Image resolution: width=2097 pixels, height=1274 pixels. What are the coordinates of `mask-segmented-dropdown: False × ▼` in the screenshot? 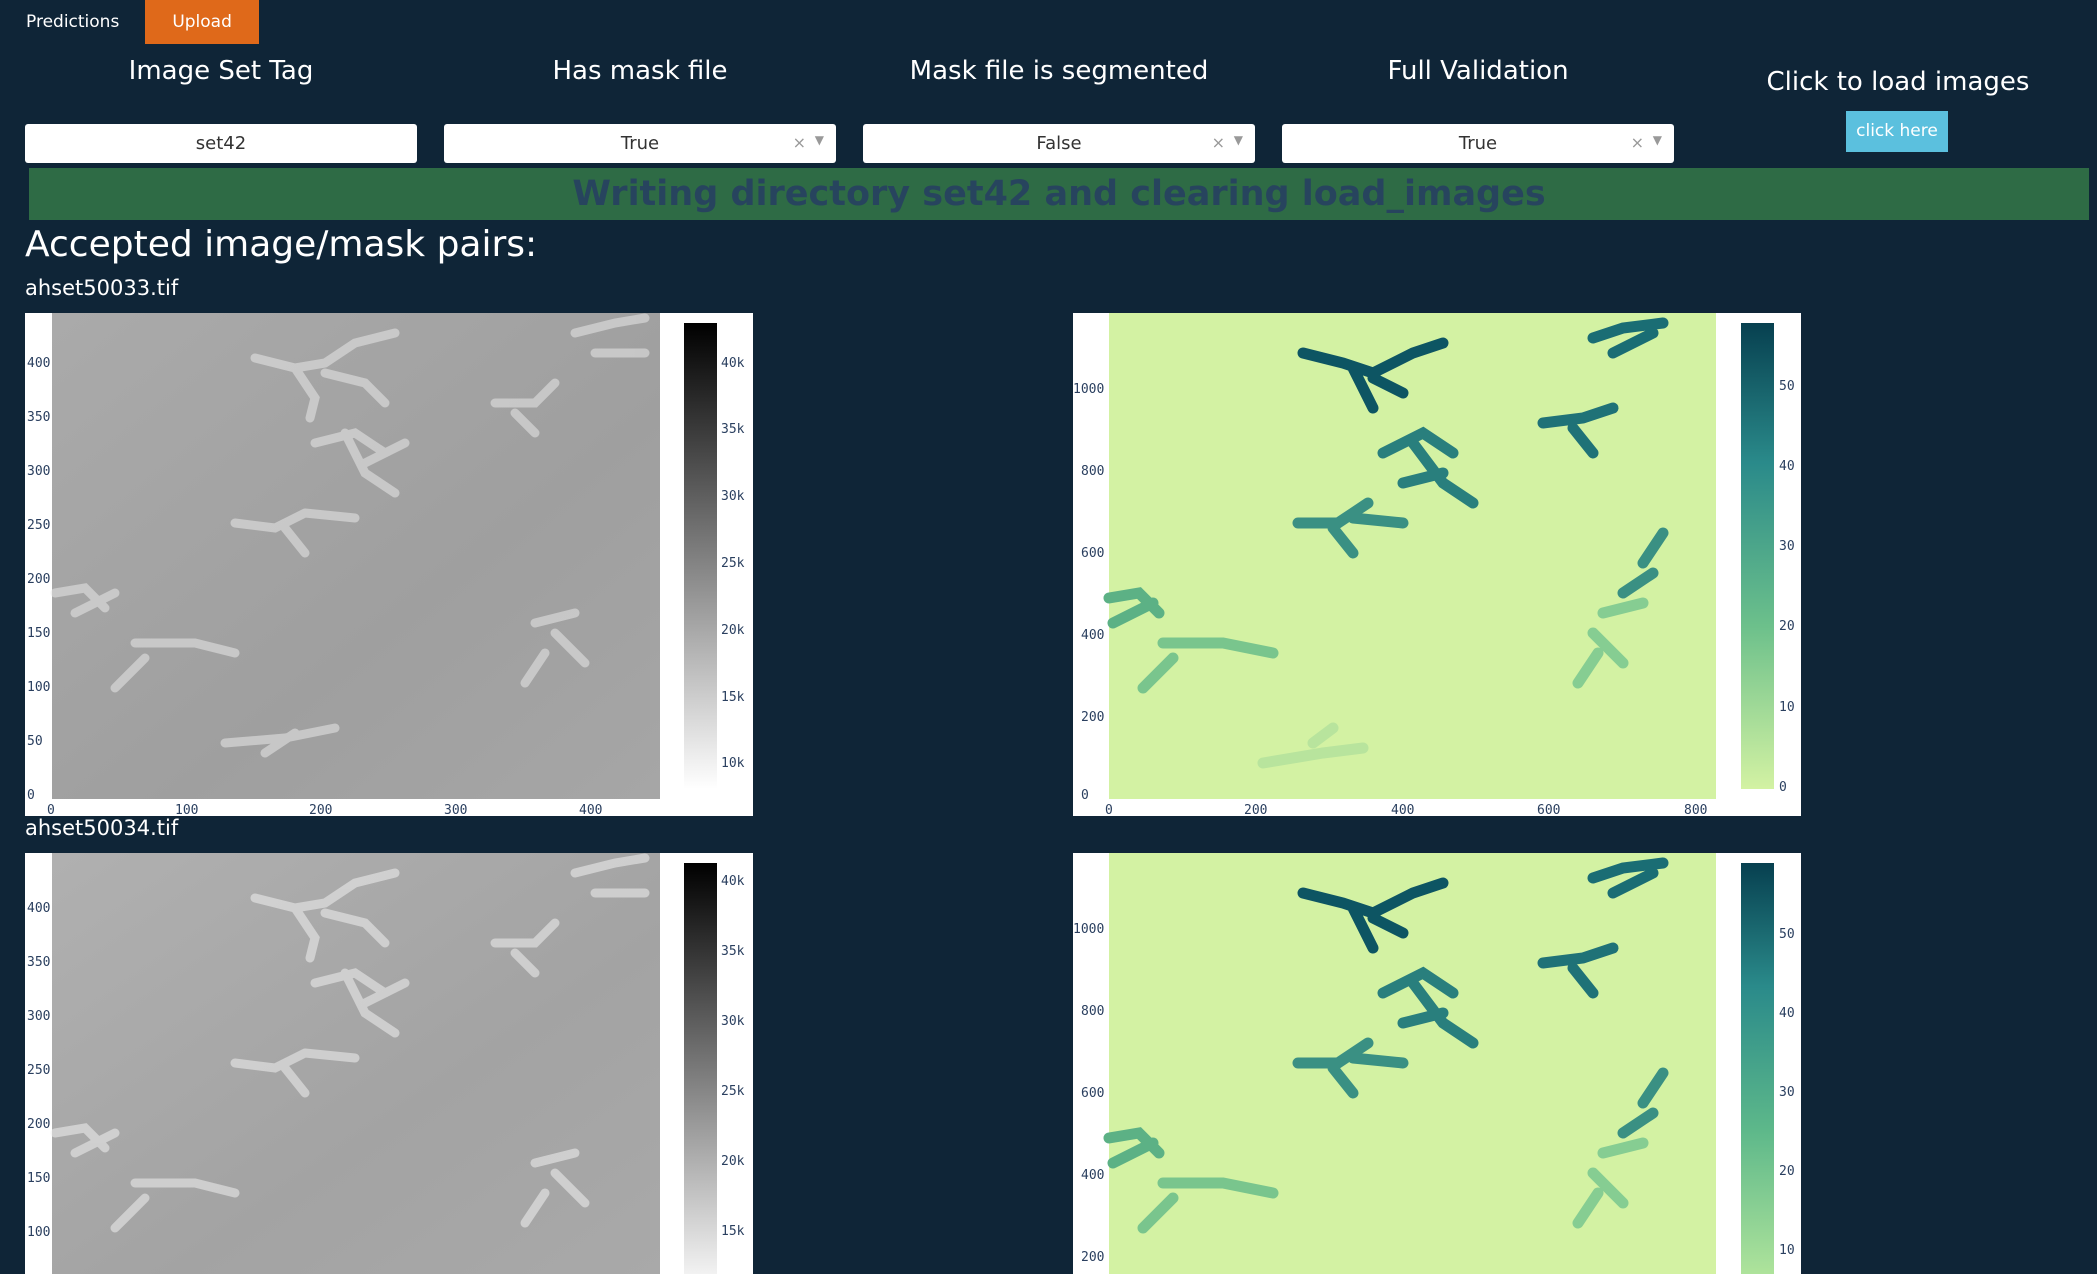 It's located at (1059, 143).